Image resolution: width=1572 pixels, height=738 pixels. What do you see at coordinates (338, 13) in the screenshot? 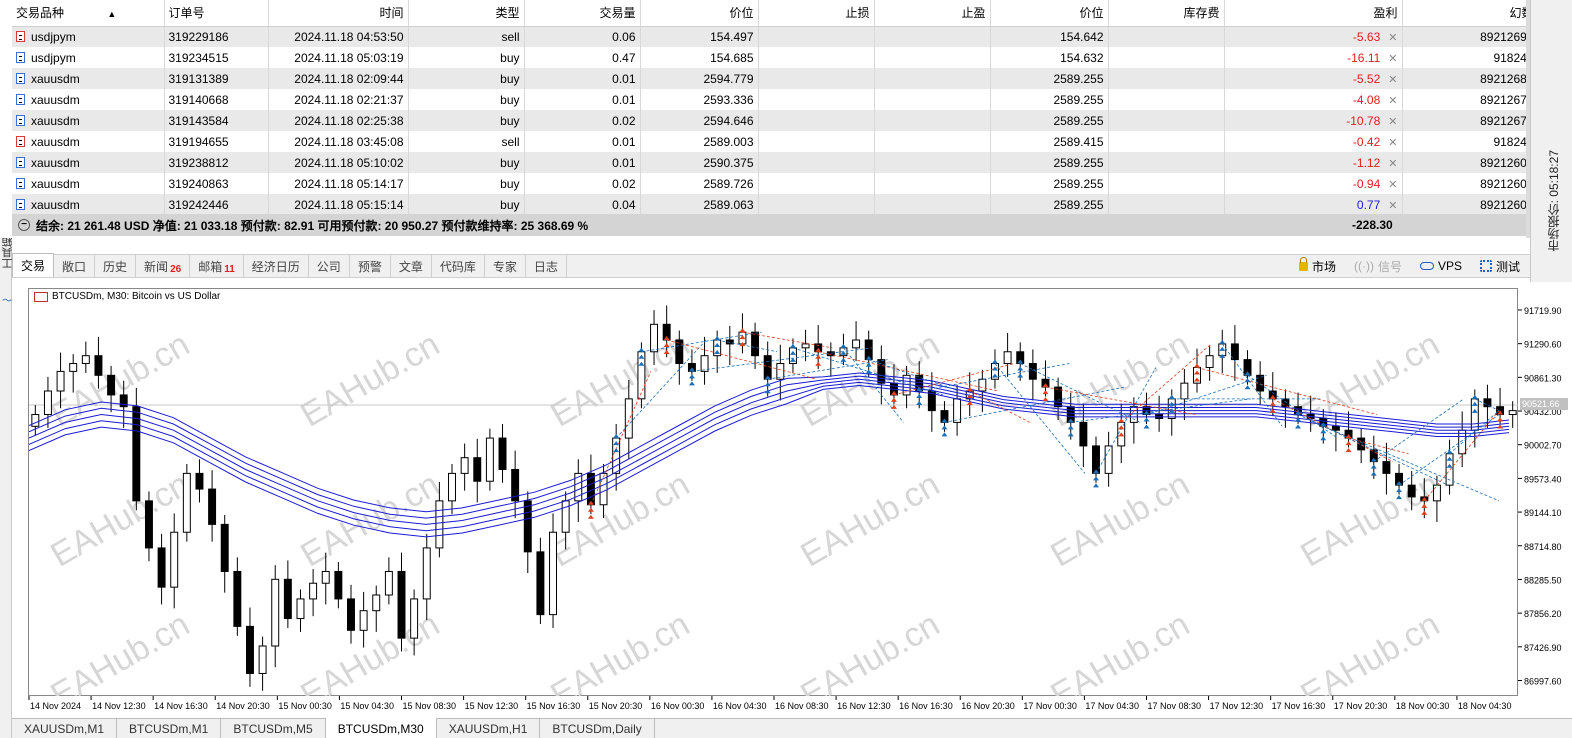
I see `col-header-time: 时间` at bounding box center [338, 13].